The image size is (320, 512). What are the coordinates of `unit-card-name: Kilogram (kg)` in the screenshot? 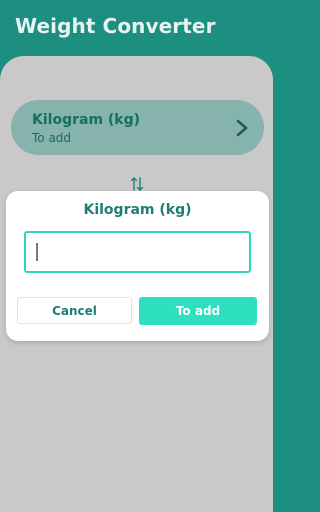 It's located at (86, 120).